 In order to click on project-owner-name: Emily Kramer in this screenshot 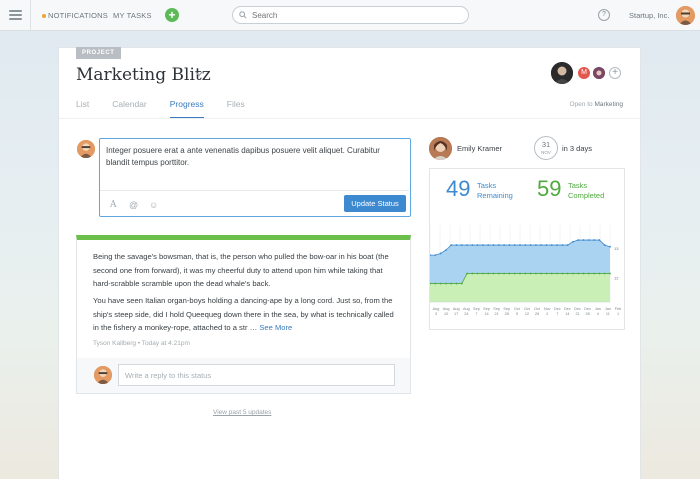, I will do `click(479, 148)`.